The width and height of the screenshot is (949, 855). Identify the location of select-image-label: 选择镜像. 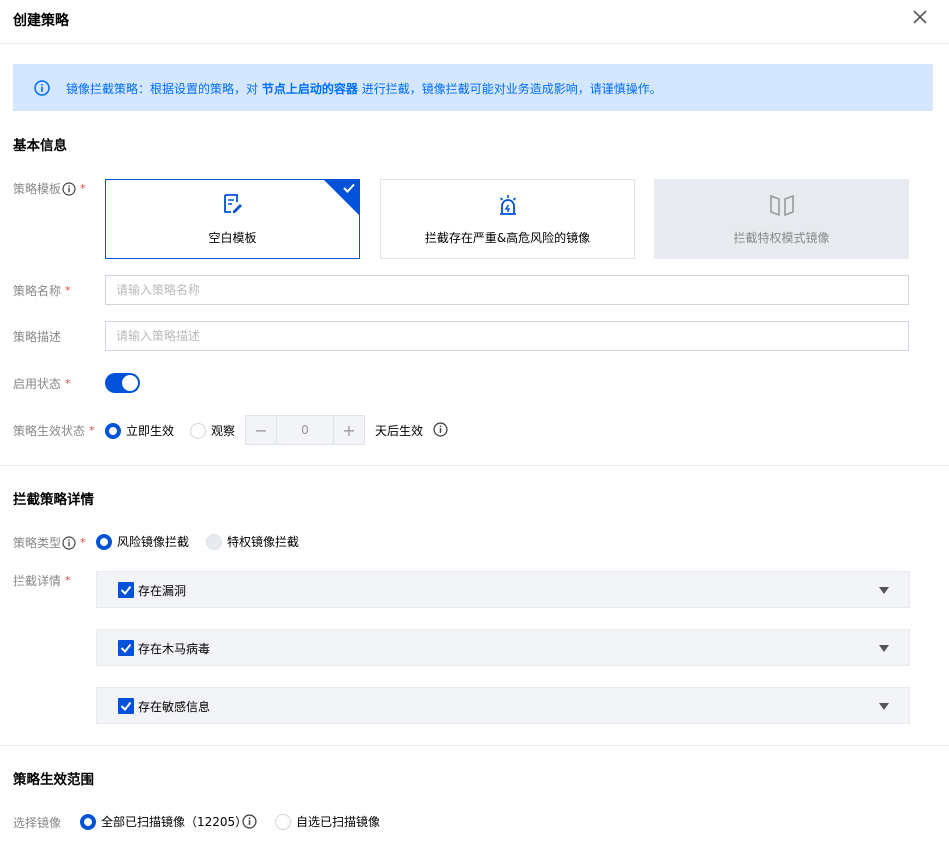
(37, 822).